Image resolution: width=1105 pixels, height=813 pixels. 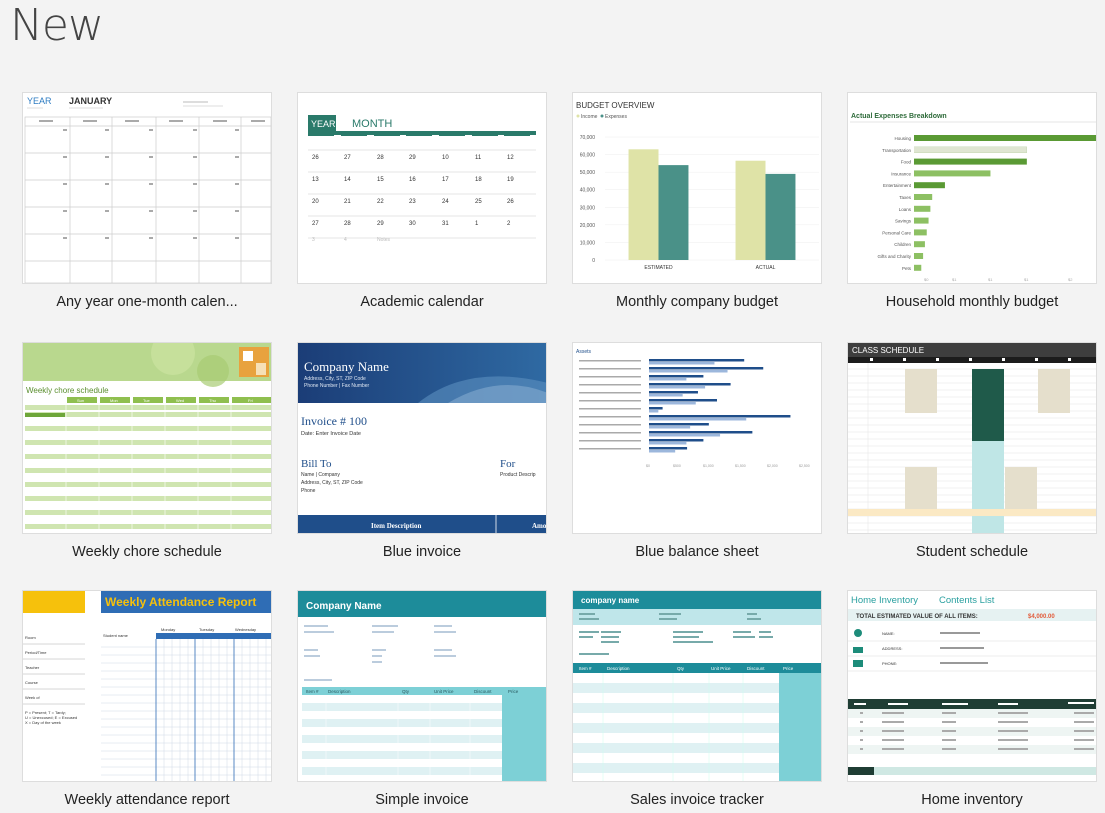 What do you see at coordinates (972, 438) in the screenshot?
I see `template-thumbnail: CLASS SCHEDULE` at bounding box center [972, 438].